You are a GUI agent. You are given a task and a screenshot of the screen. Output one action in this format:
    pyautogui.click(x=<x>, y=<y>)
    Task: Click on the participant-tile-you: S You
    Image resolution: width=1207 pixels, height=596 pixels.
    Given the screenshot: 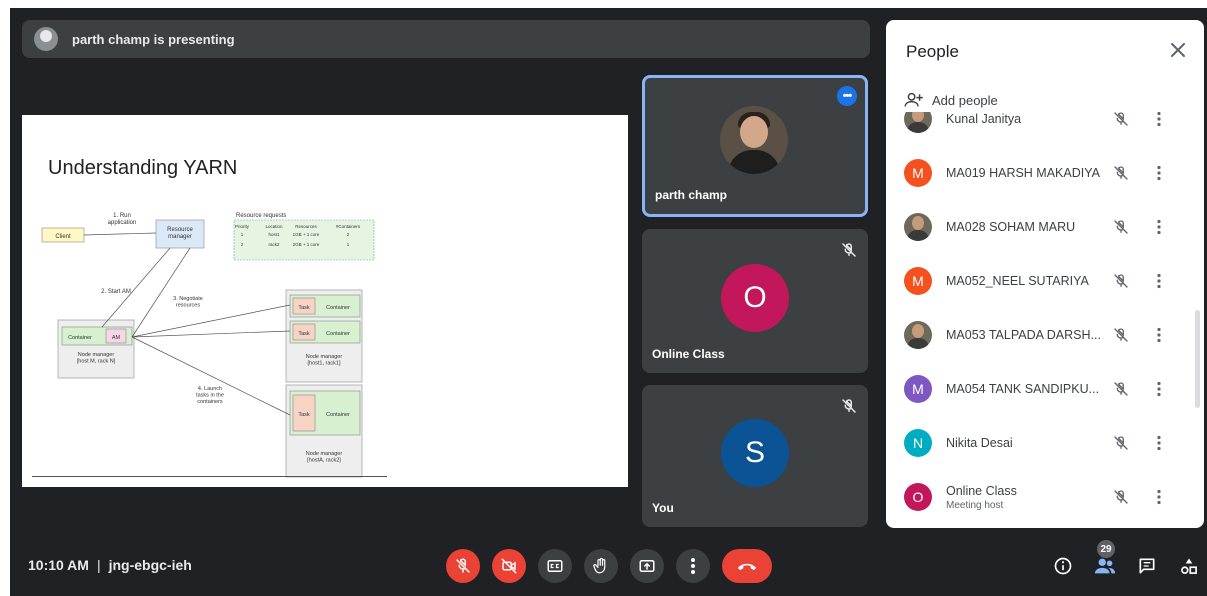 What is the action you would take?
    pyautogui.click(x=755, y=456)
    